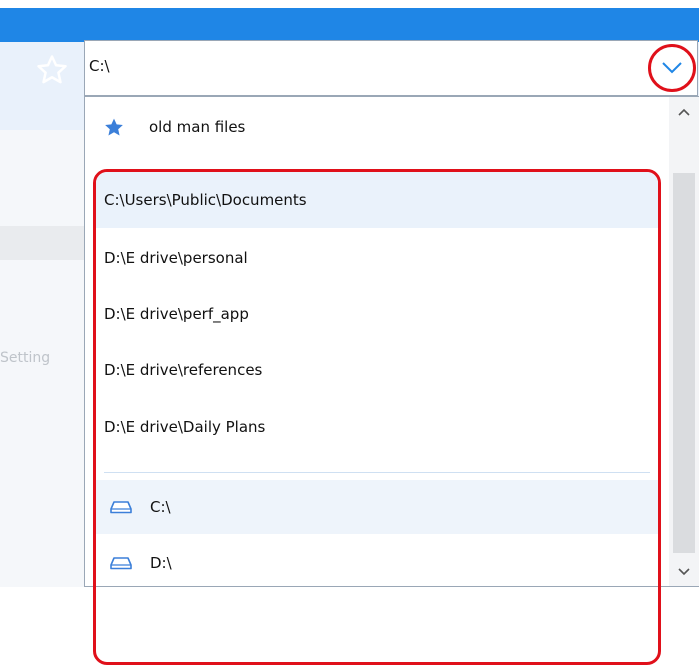 This screenshot has width=699, height=665. I want to click on left-pane: Setting, so click(42, 358).